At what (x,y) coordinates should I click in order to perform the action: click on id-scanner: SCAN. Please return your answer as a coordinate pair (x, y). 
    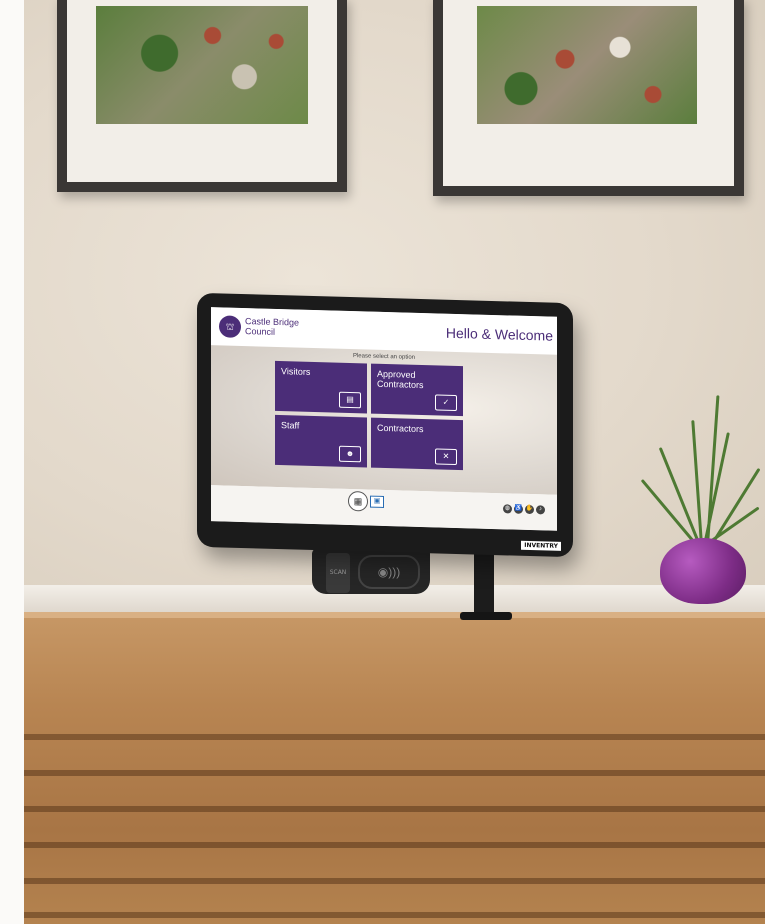
    Looking at the image, I should click on (338, 573).